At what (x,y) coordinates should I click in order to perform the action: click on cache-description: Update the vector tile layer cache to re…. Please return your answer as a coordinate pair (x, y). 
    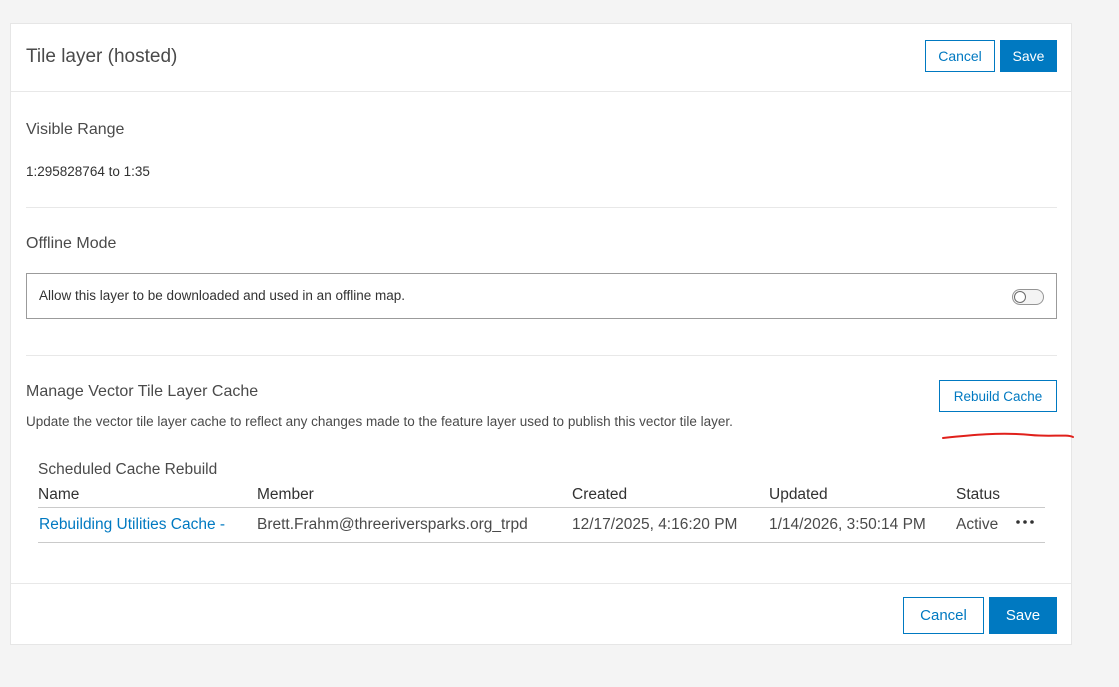
    Looking at the image, I should click on (379, 421).